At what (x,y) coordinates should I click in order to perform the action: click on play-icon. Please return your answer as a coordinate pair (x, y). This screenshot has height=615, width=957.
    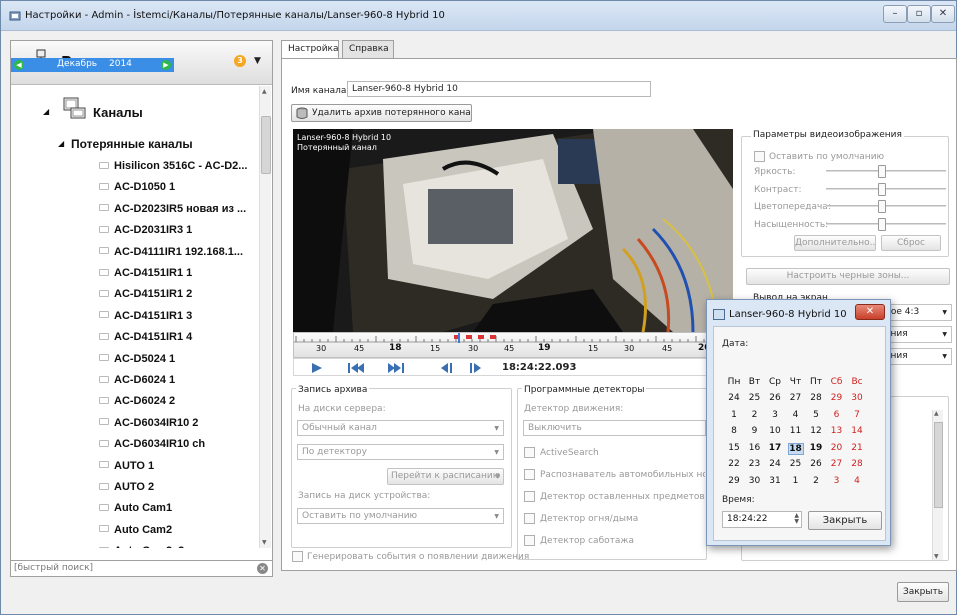
    Looking at the image, I should click on (316, 368).